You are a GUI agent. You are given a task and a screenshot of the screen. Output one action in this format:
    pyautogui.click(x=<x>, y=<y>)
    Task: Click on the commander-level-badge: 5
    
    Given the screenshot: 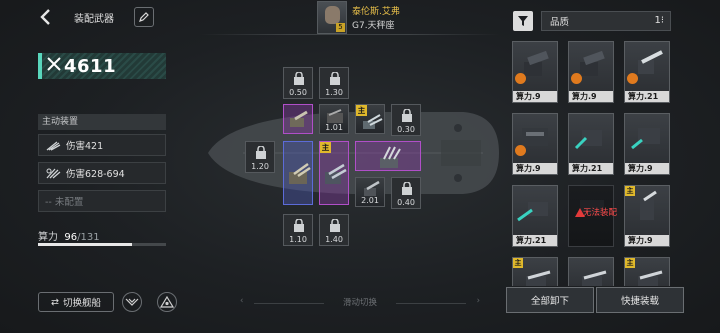 What is the action you would take?
    pyautogui.click(x=340, y=27)
    